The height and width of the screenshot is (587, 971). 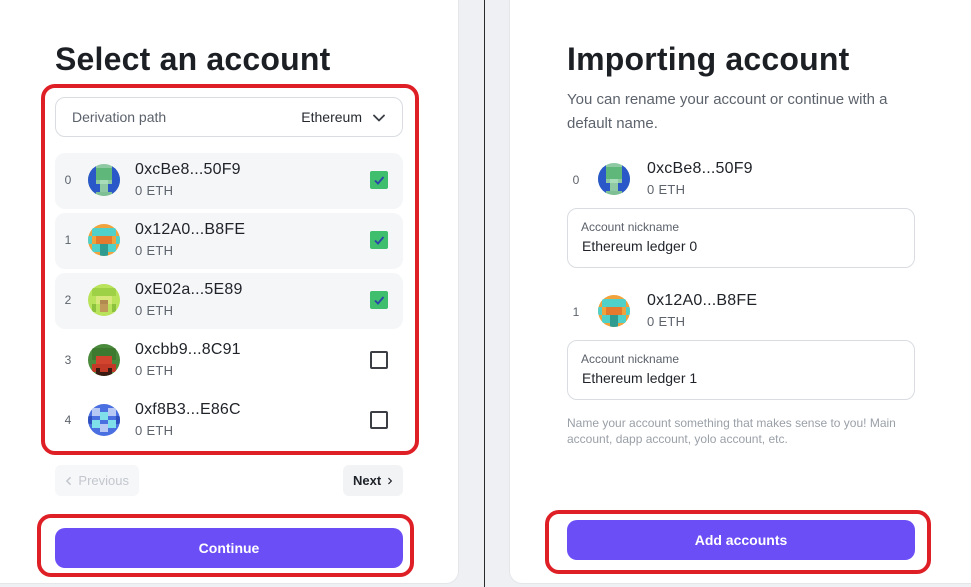 I want to click on chevron-left-icon, so click(x=68, y=480).